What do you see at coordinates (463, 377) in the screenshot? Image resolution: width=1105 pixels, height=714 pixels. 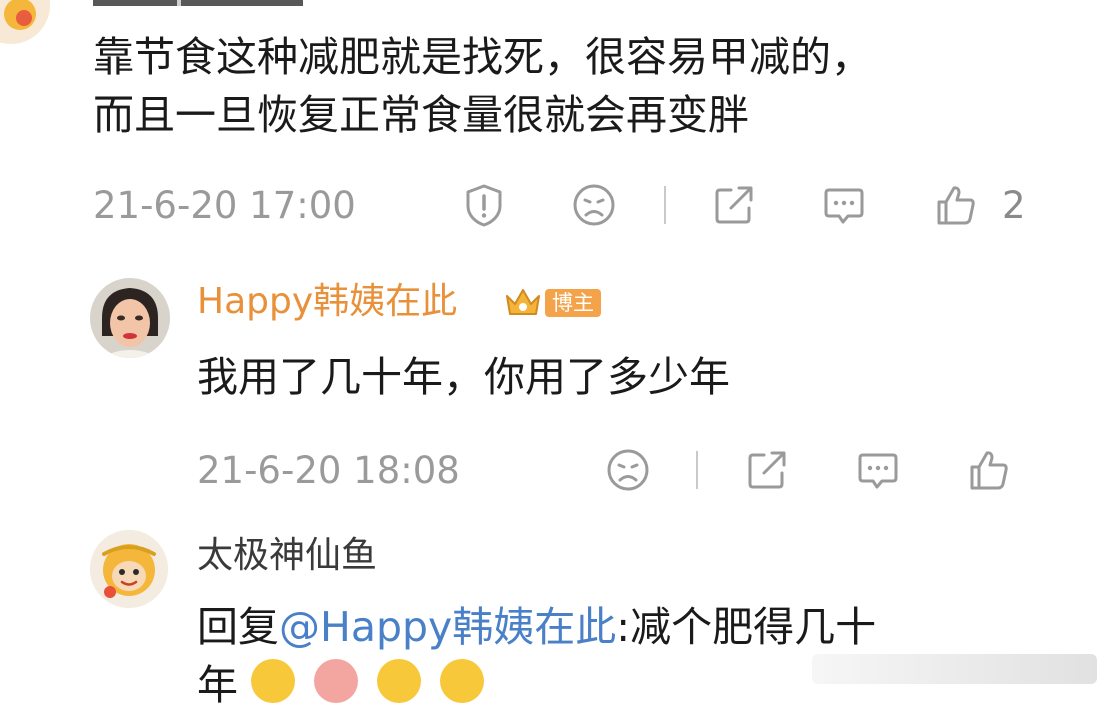 I see `comment-text: 我用了几十年，你用了多少年` at bounding box center [463, 377].